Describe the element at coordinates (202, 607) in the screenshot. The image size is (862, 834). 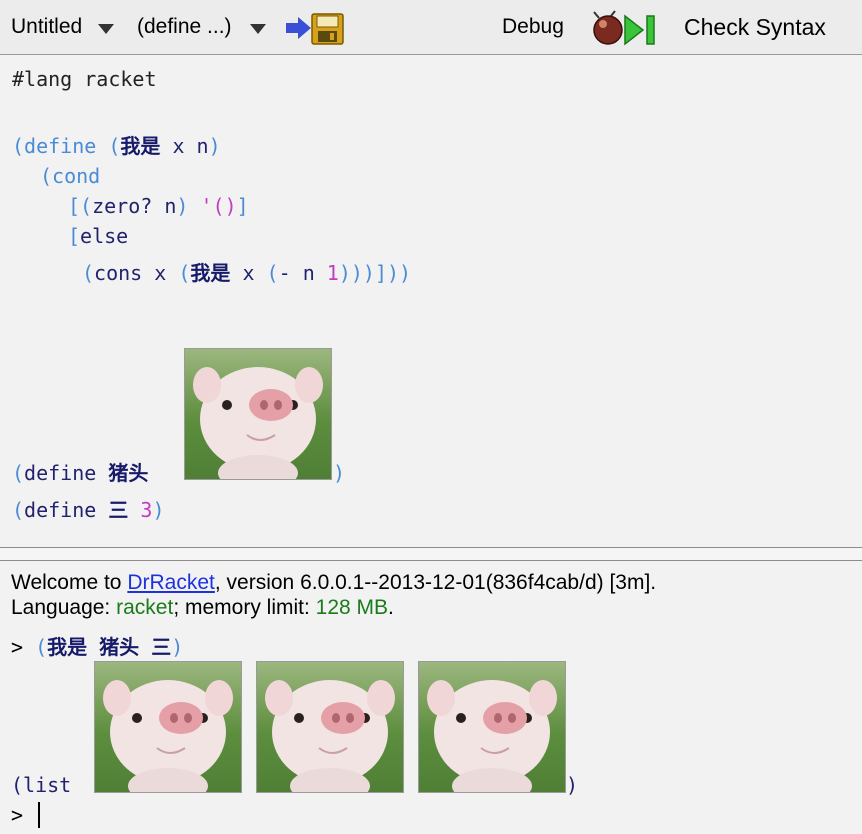
I see `language-line: Language: racket; memory limit: 128 MB.` at that location.